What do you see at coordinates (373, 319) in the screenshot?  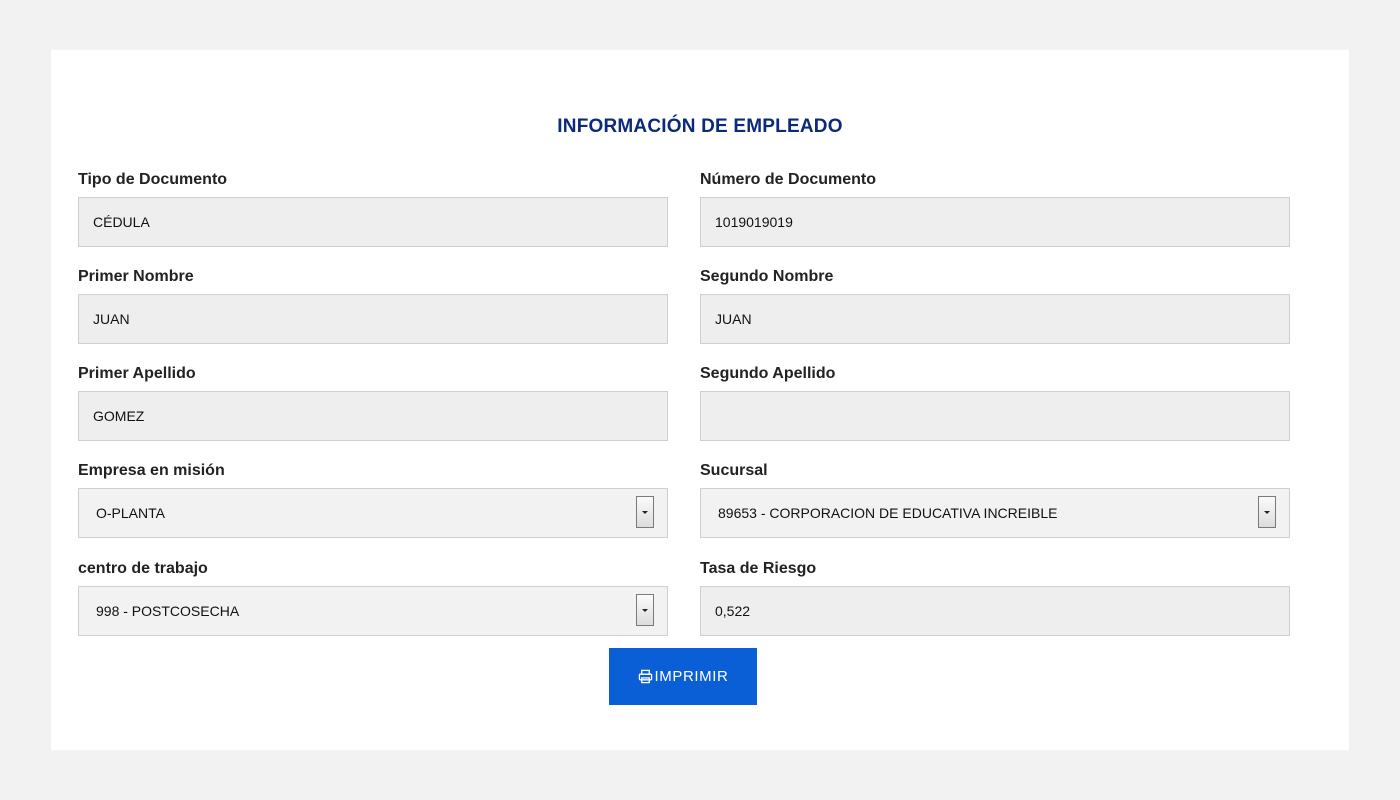 I see `primer-nombre-input: JUAN` at bounding box center [373, 319].